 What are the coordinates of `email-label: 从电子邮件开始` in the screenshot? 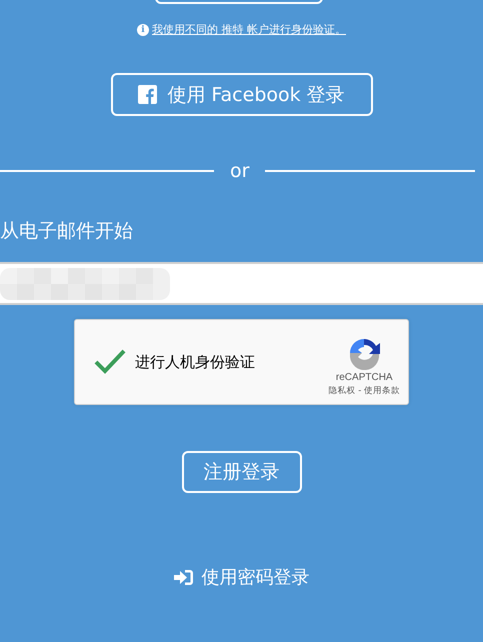 It's located at (66, 231).